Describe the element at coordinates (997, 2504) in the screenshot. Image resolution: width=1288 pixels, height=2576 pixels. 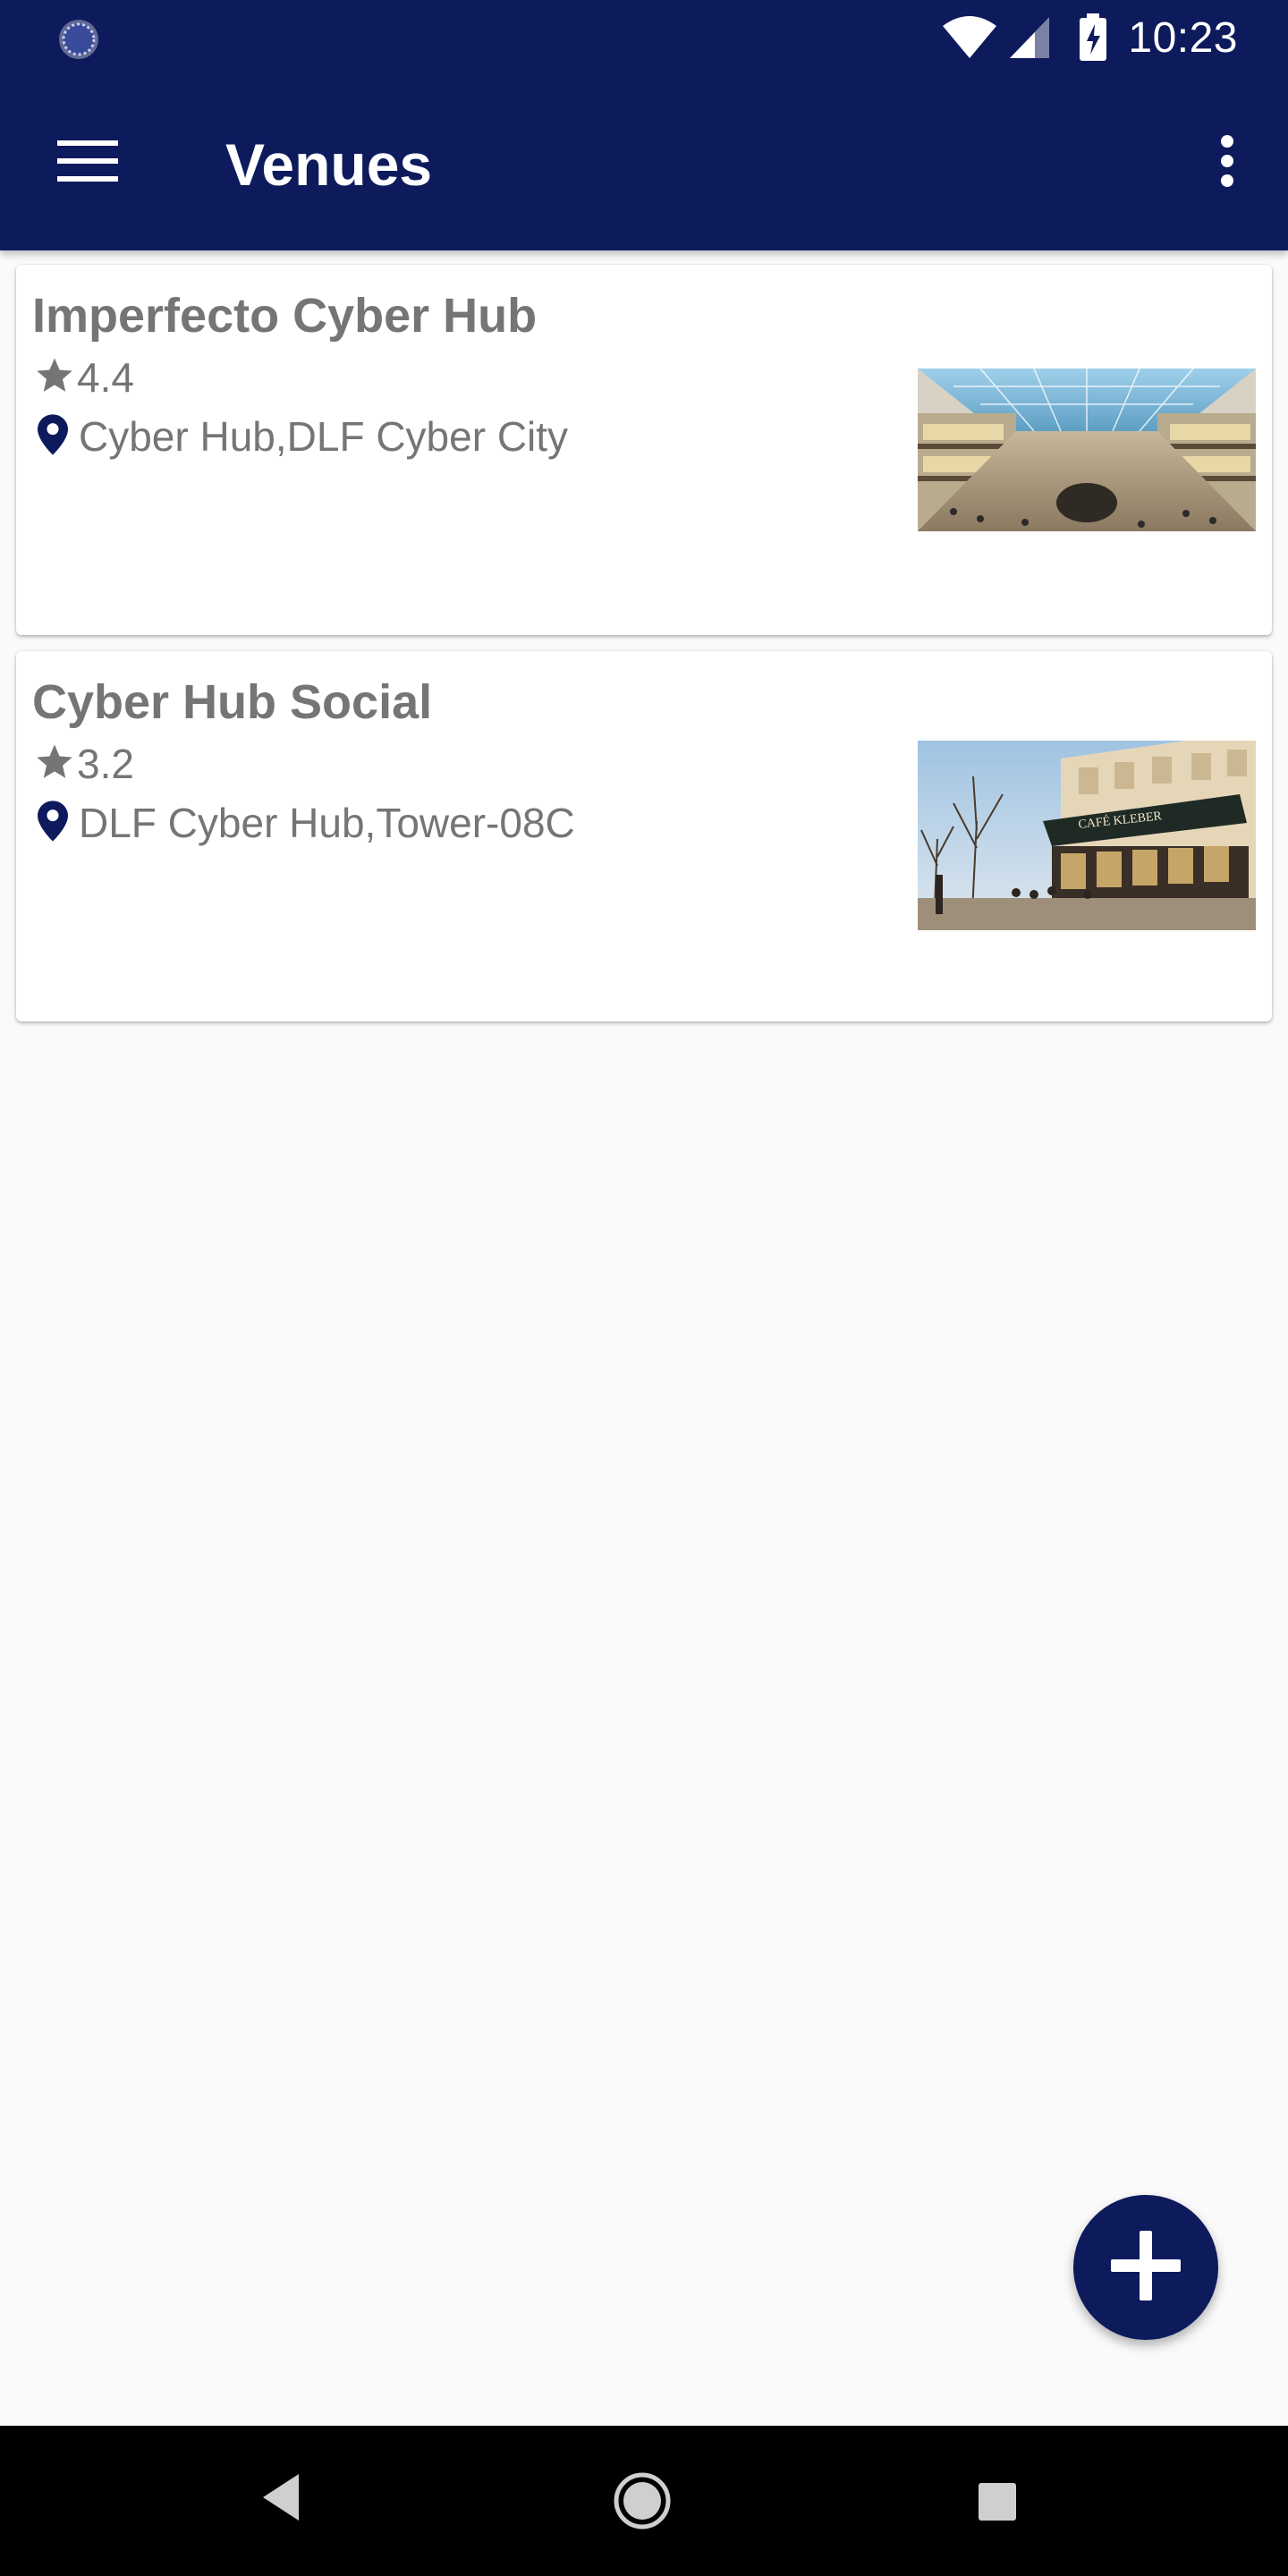
I see `recents-icon` at that location.